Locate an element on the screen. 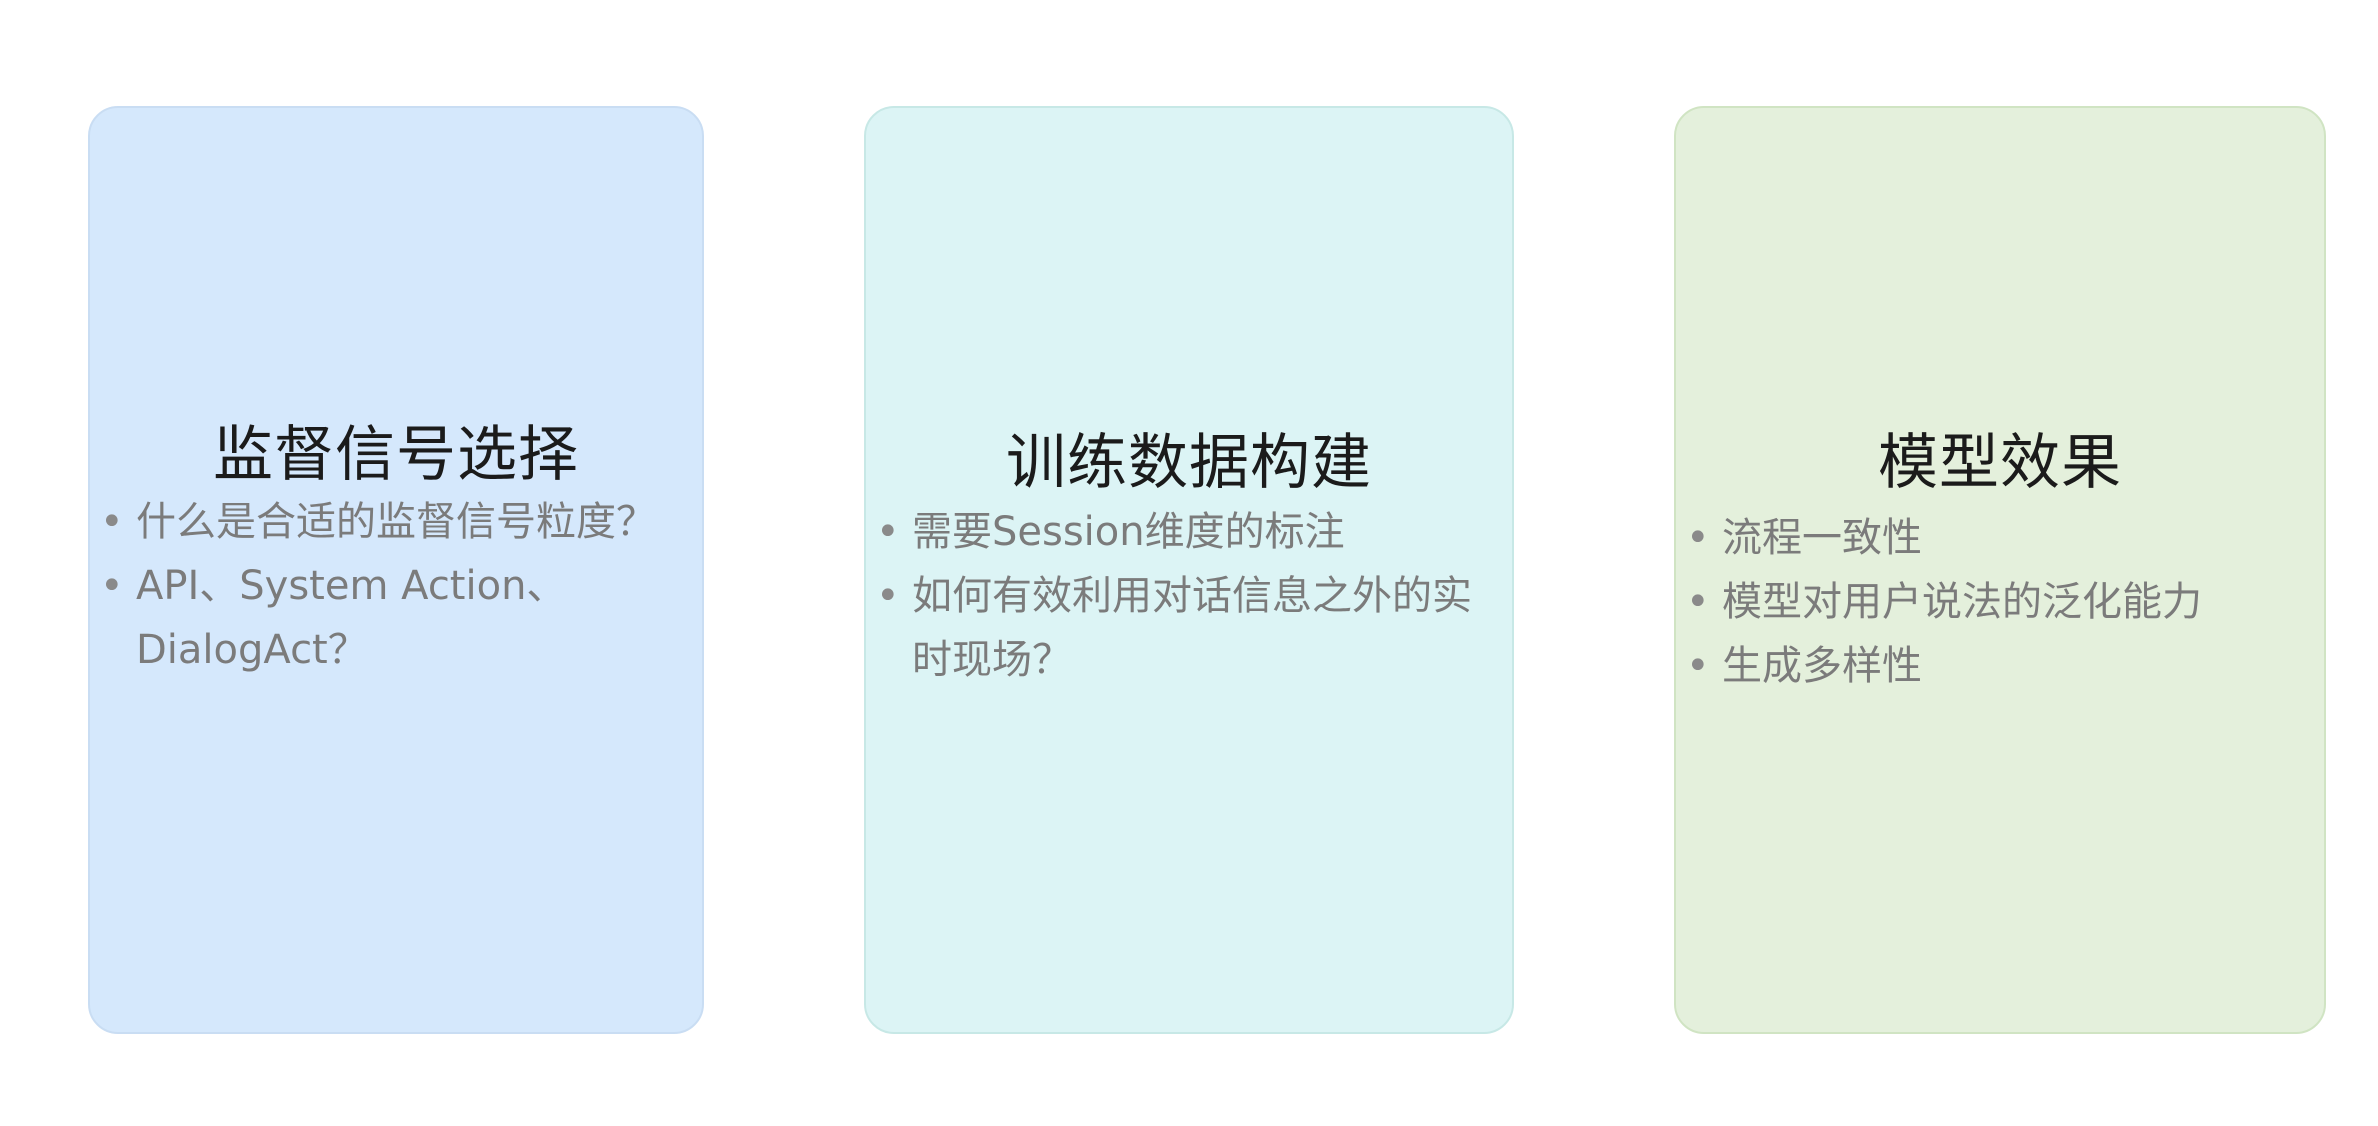 This screenshot has height=1126, width=2378. bullet-text: 生成多样性 is located at coordinates (1822, 666).